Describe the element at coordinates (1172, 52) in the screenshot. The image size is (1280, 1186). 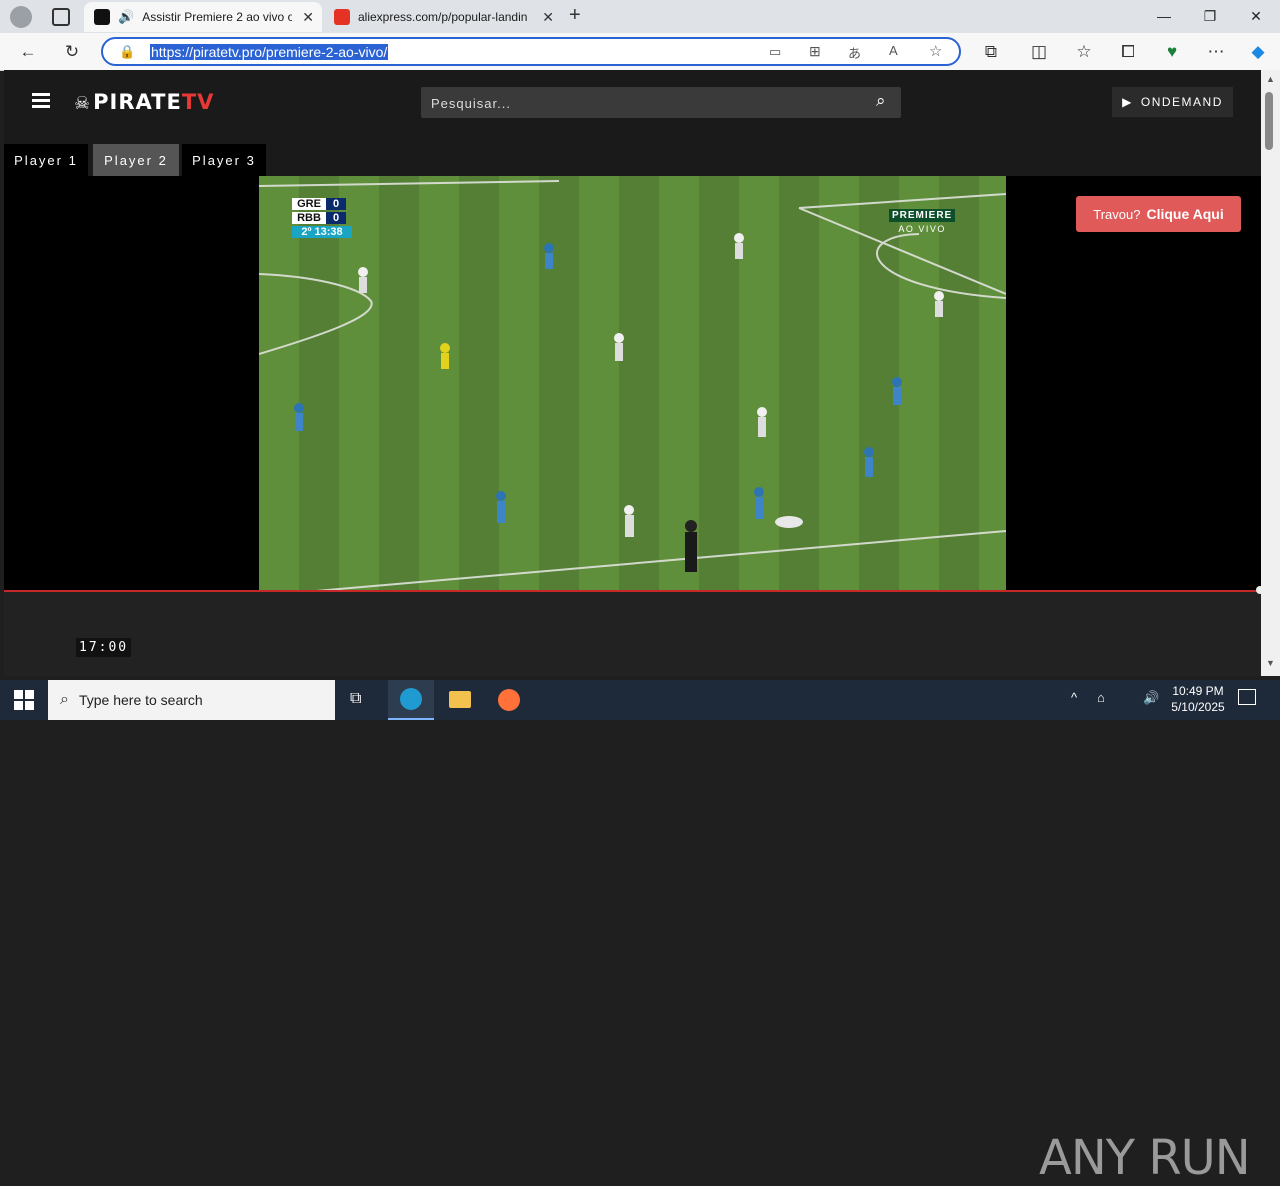
I see `performance-icon: ♥` at that location.